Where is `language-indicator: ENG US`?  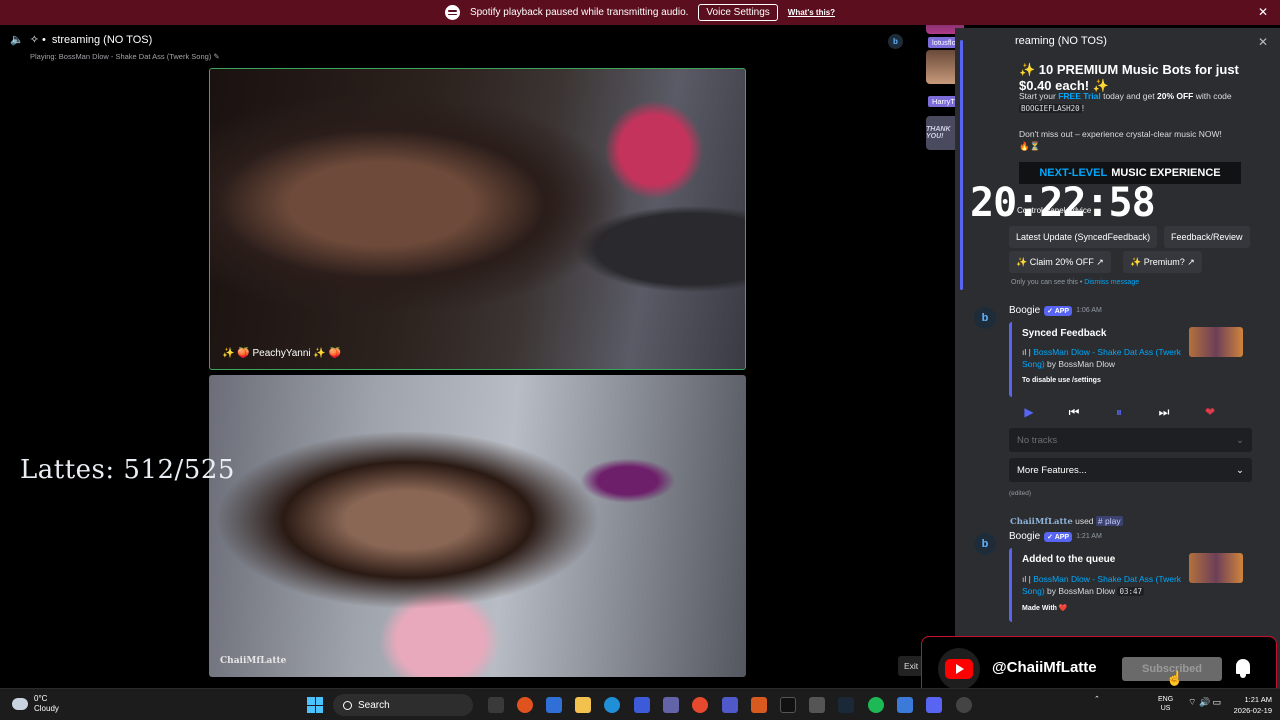 language-indicator: ENG US is located at coordinates (1165, 704).